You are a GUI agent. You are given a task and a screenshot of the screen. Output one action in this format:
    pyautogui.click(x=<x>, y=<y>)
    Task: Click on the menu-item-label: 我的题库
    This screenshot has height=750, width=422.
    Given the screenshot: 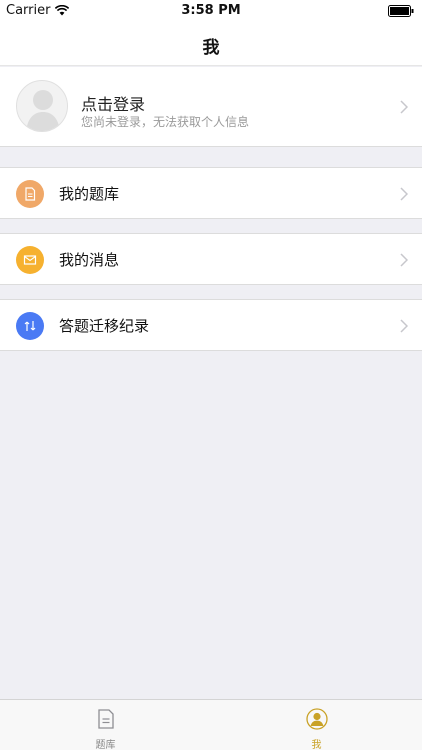 What is the action you would take?
    pyautogui.click(x=89, y=194)
    